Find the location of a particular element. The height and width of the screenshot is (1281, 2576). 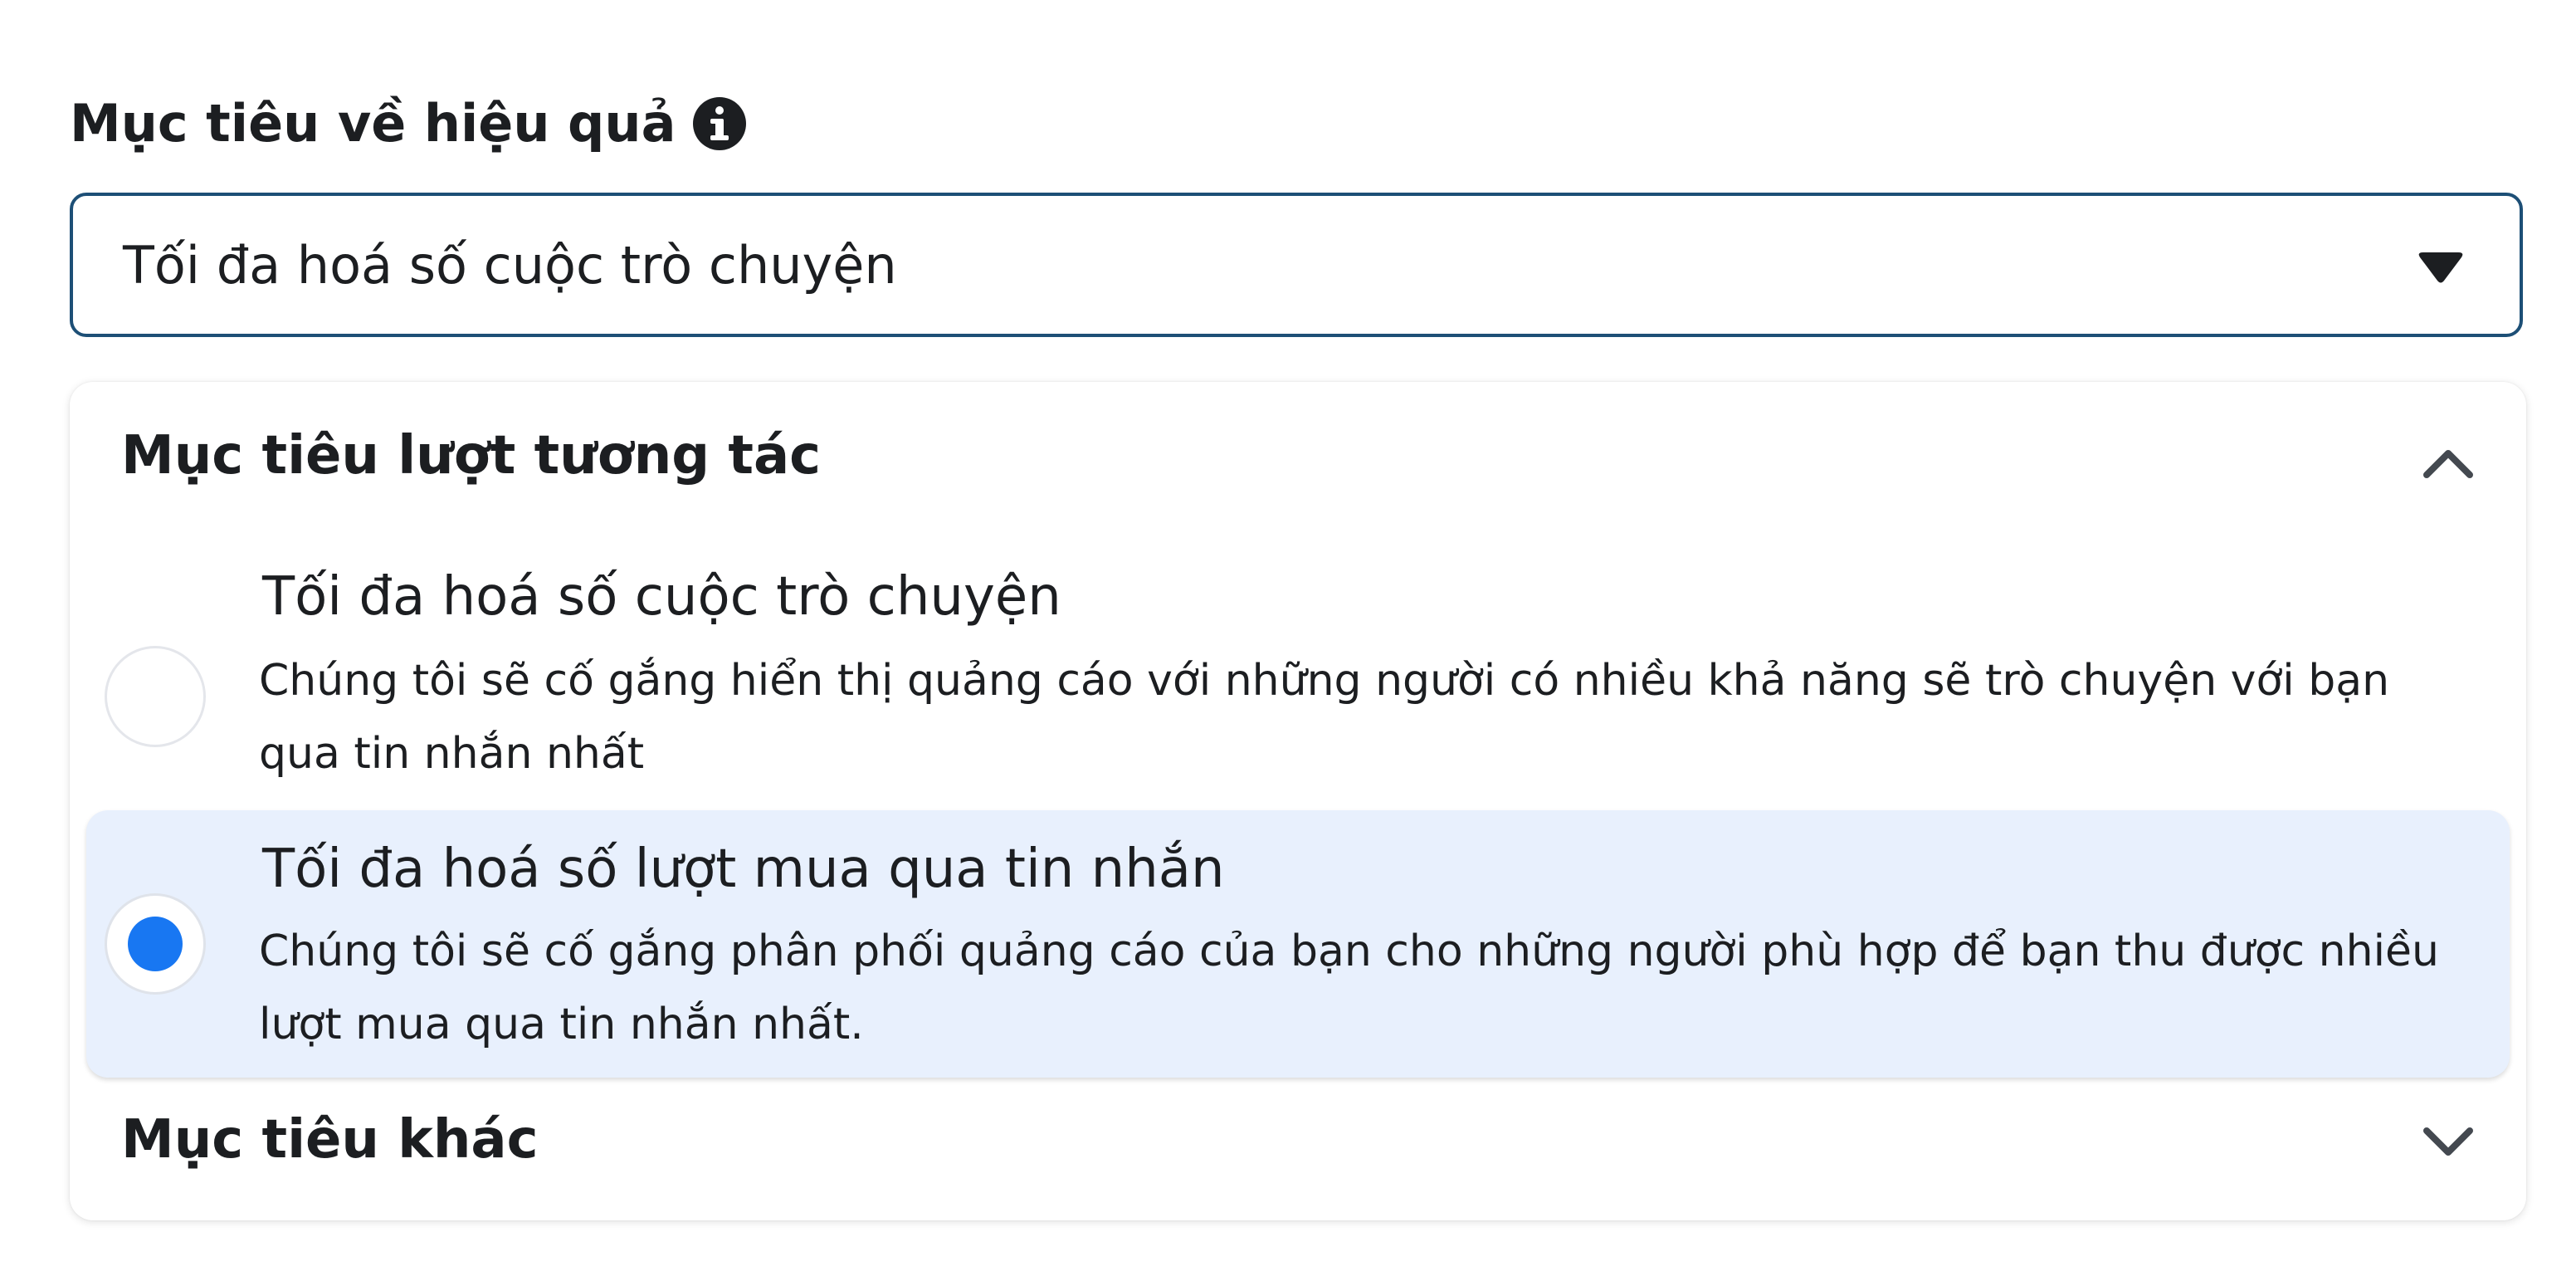

option-title: Tối đa hoá số lượt mua qua tin nhắn is located at coordinates (743, 869).